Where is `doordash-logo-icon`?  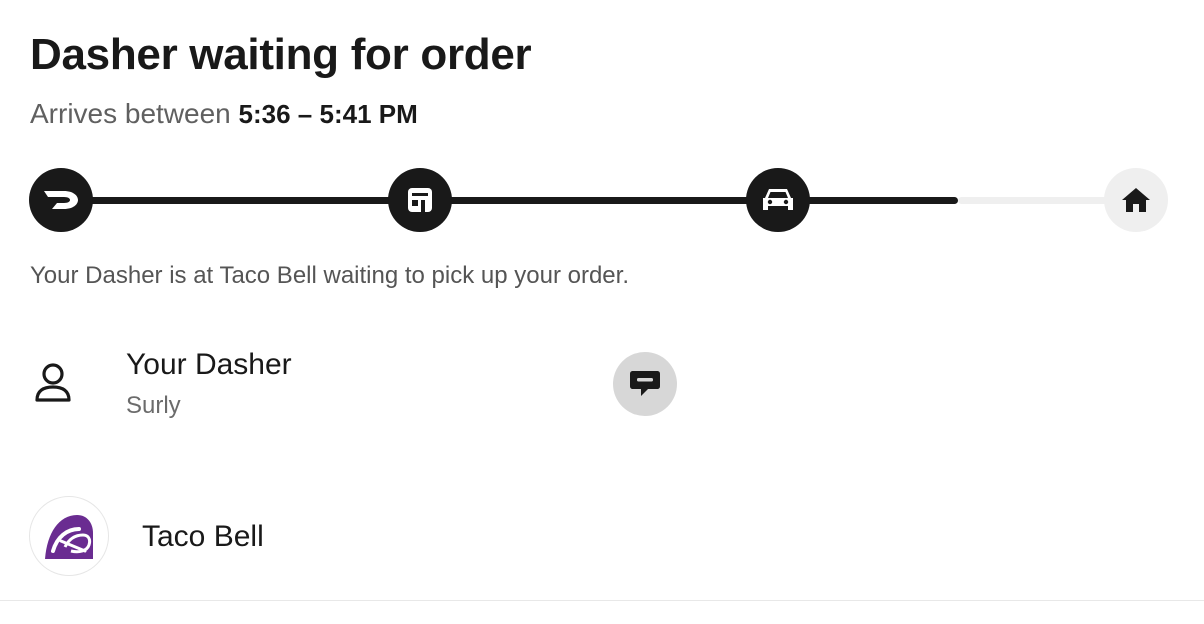 doordash-logo-icon is located at coordinates (61, 200).